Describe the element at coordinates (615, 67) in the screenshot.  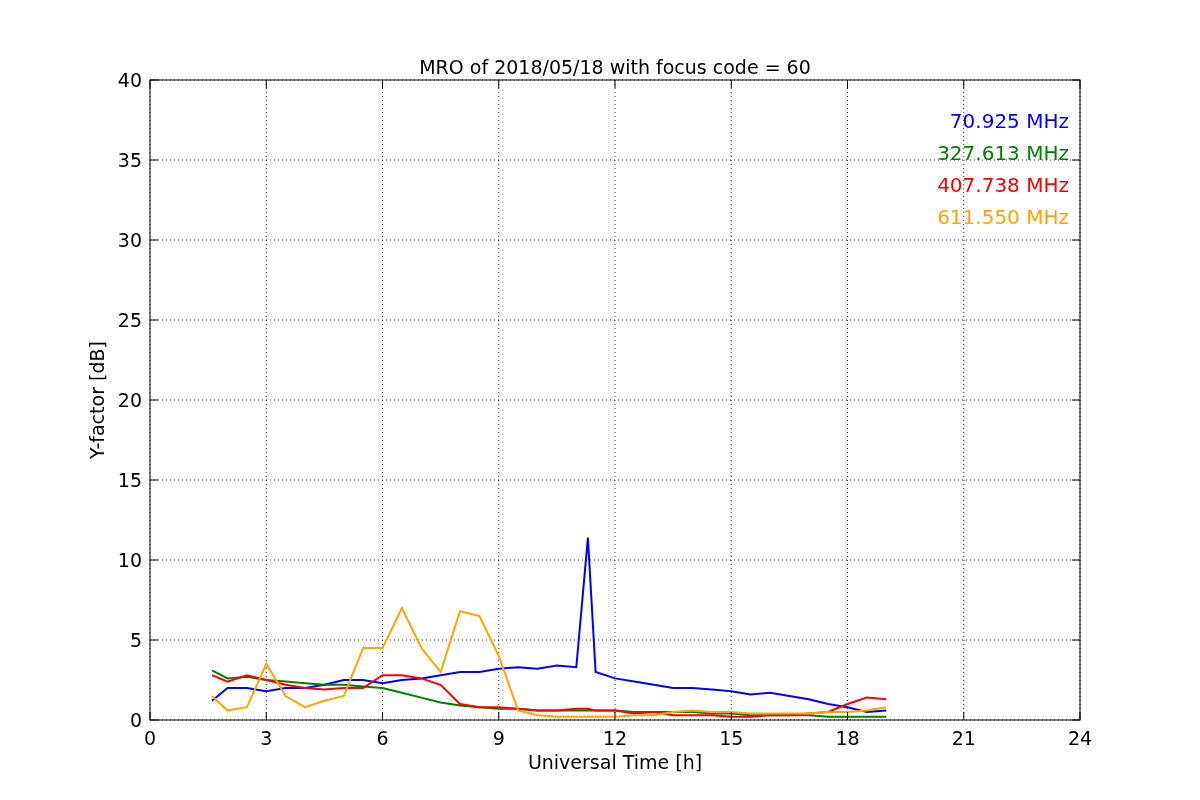
I see `chart-title: MRO of 2018/05/18 with focus code = 60` at that location.